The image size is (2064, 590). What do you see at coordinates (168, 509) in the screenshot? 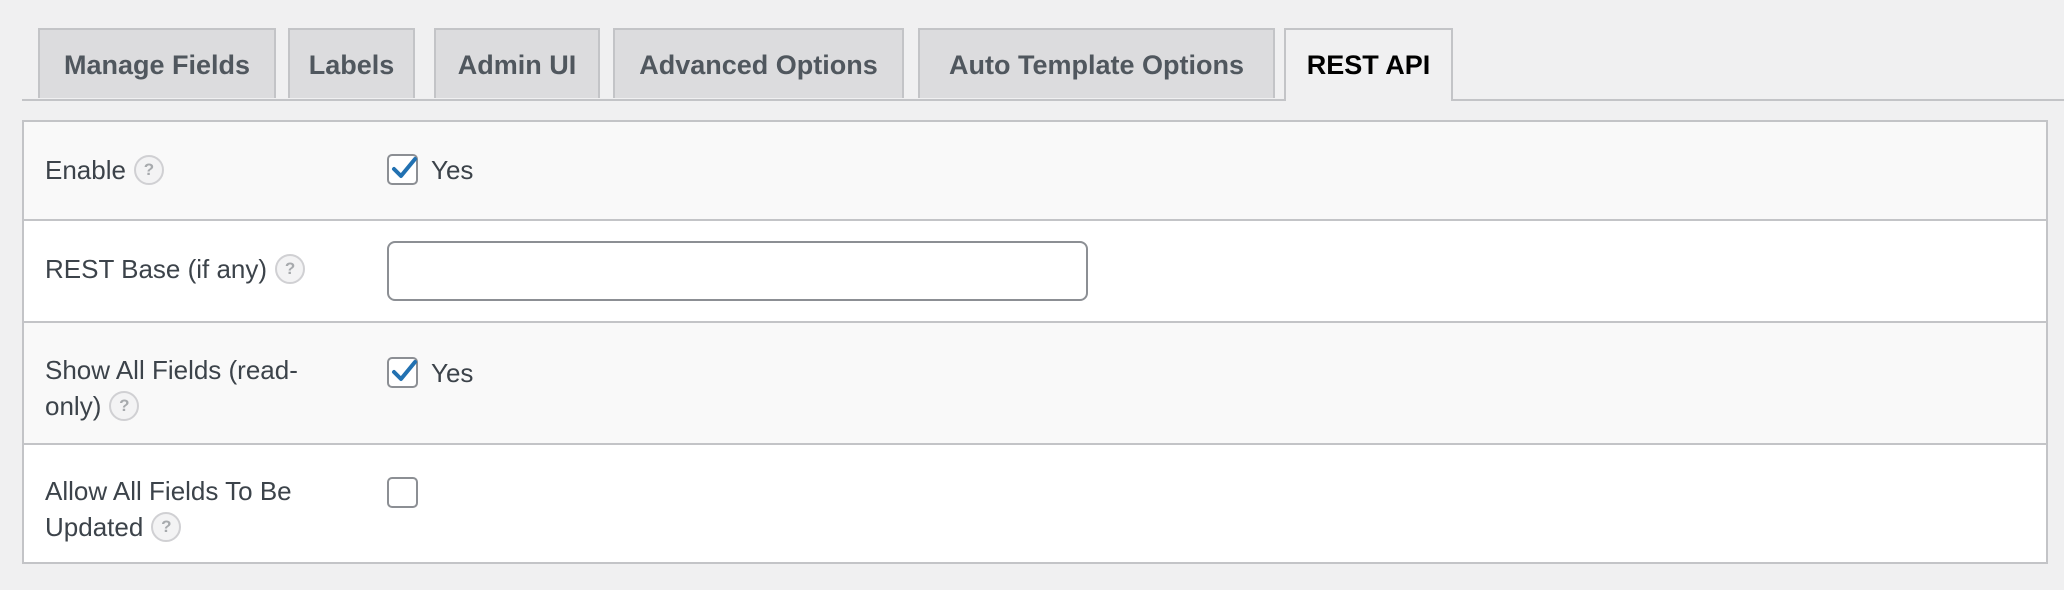
I see `allow-all-fields-updated-label: Allow All Fields To Be Updated?` at bounding box center [168, 509].